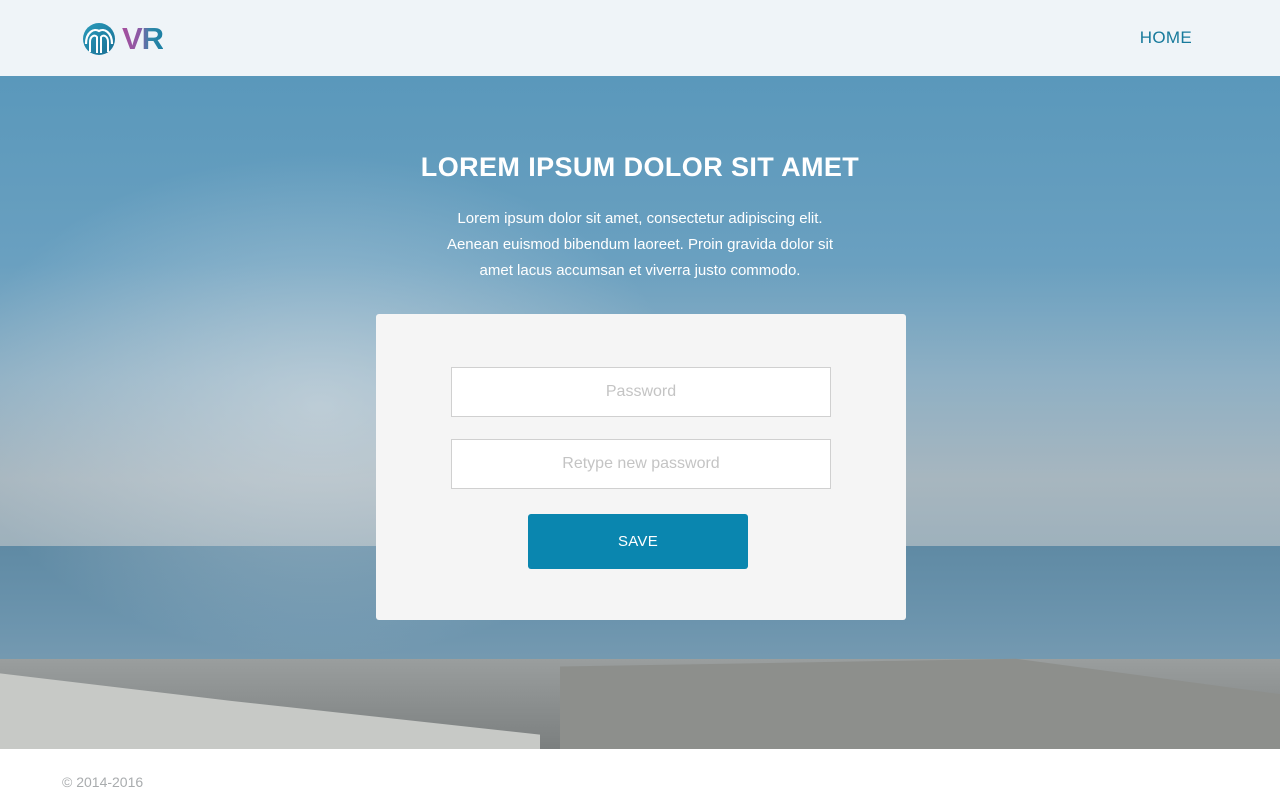 This screenshot has height=812, width=1280. Describe the element at coordinates (641, 392) in the screenshot. I see `password-input` at that location.